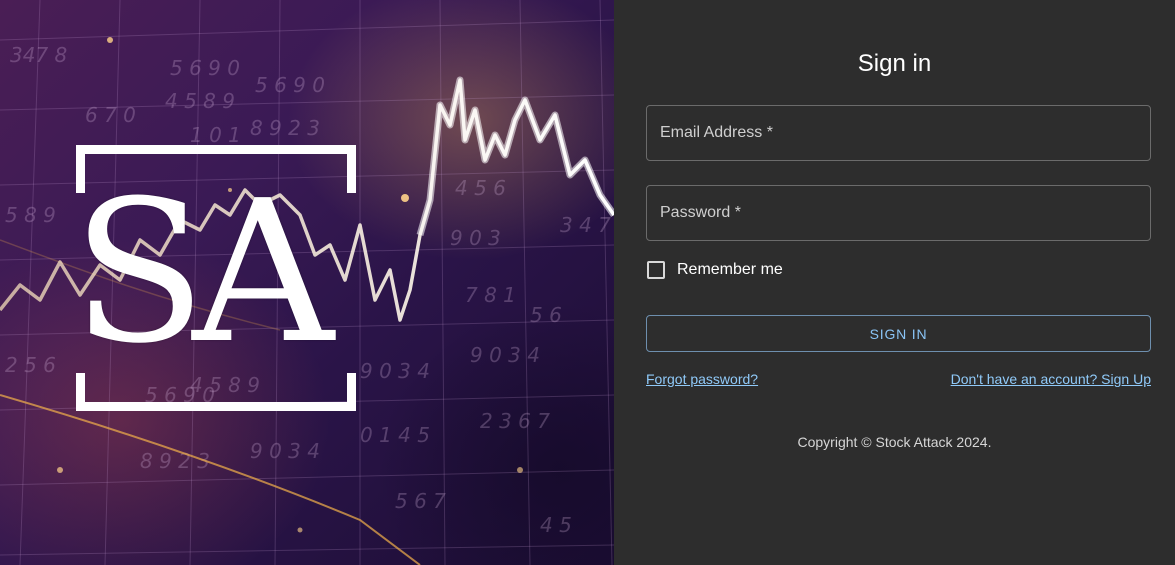 The width and height of the screenshot is (1175, 565). Describe the element at coordinates (730, 269) in the screenshot. I see `remember-me-label: Remember me` at that location.